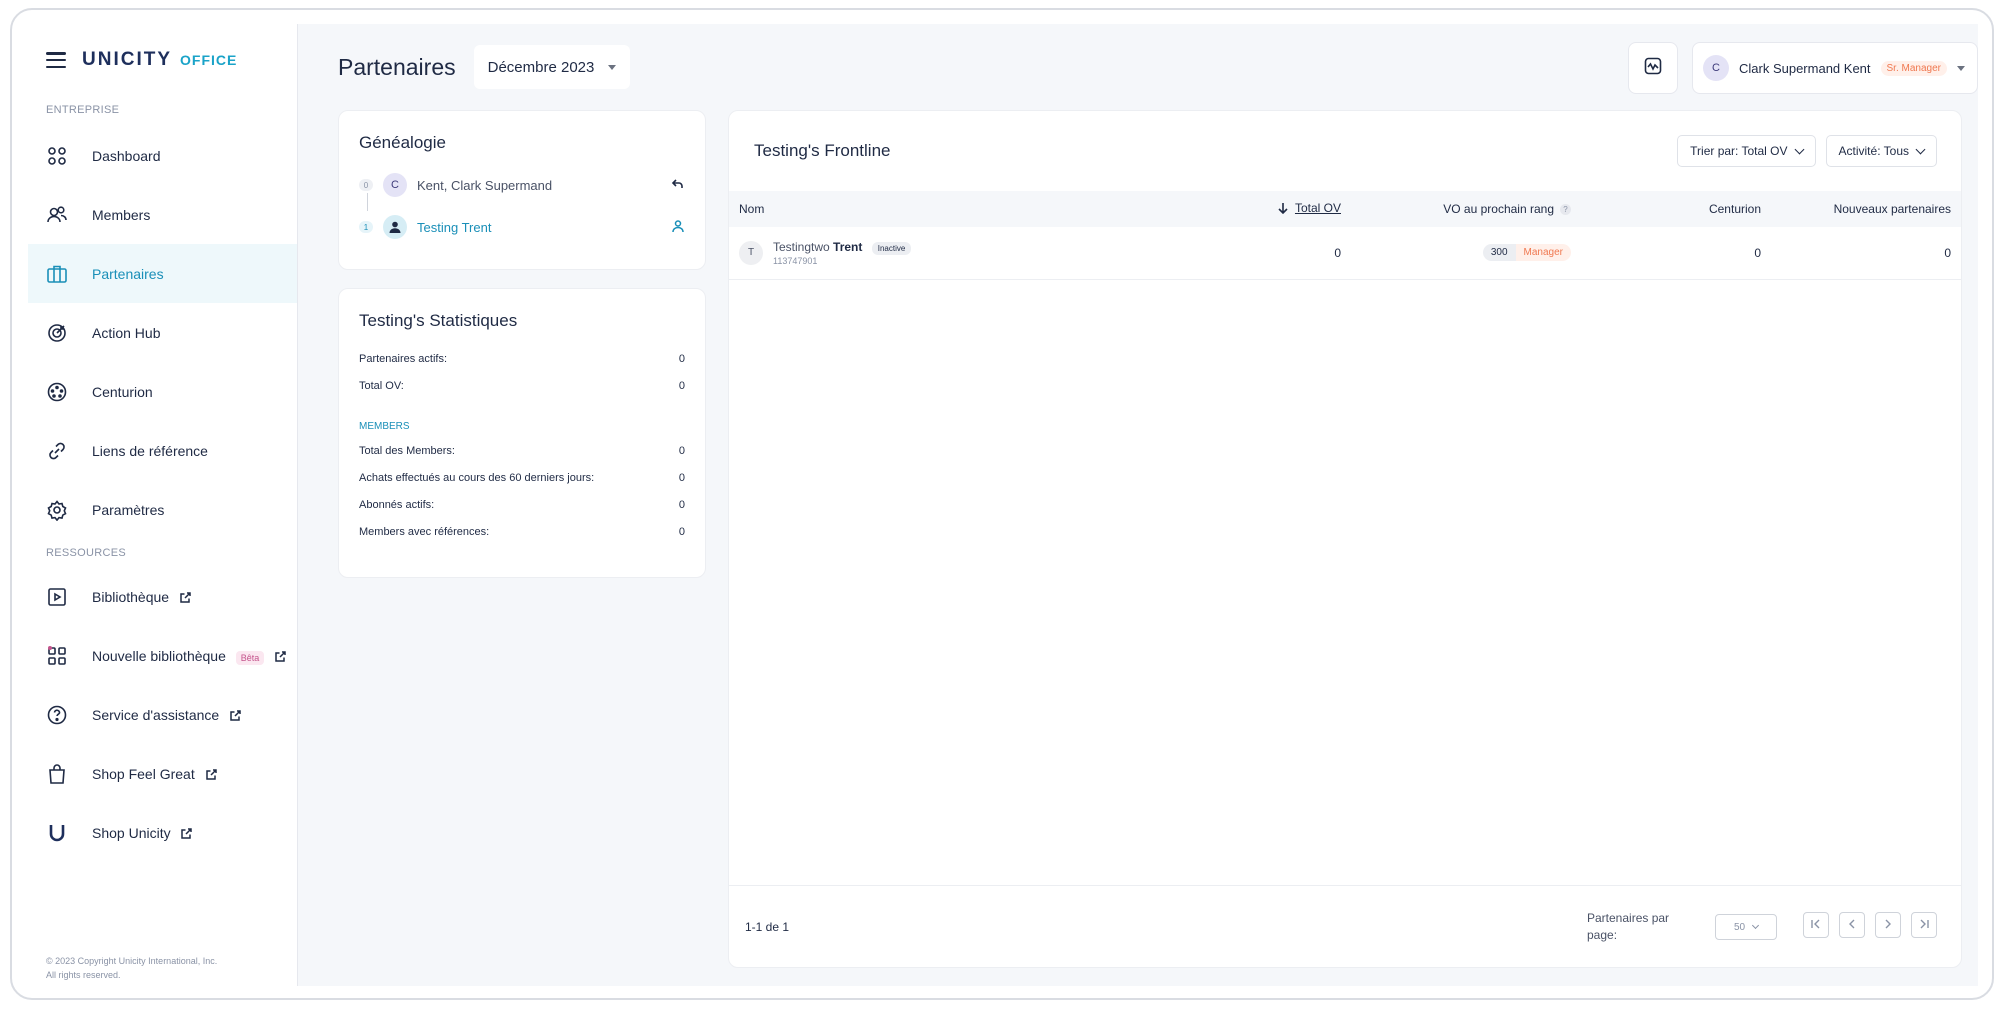  Describe the element at coordinates (1947, 252) in the screenshot. I see `new-partners-cell: 0` at that location.